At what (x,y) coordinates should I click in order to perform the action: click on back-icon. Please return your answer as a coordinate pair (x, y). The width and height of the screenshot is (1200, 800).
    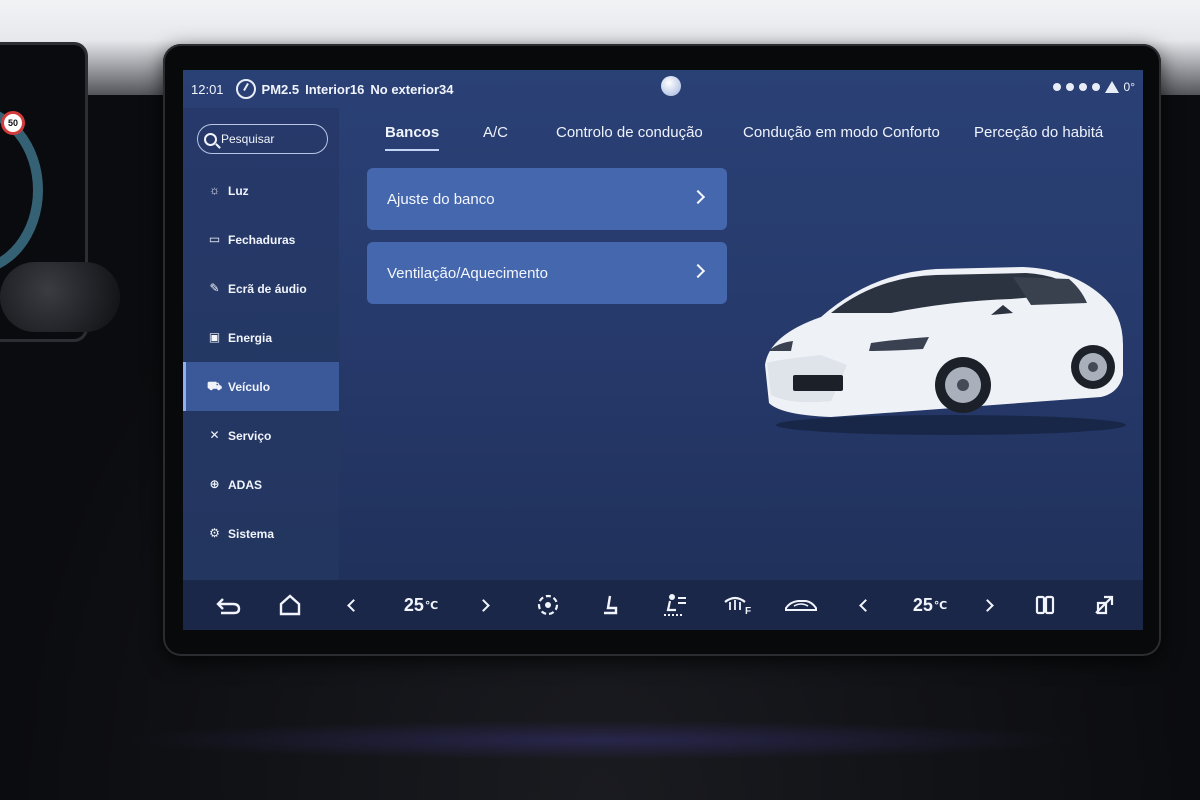
    Looking at the image, I should click on (228, 605).